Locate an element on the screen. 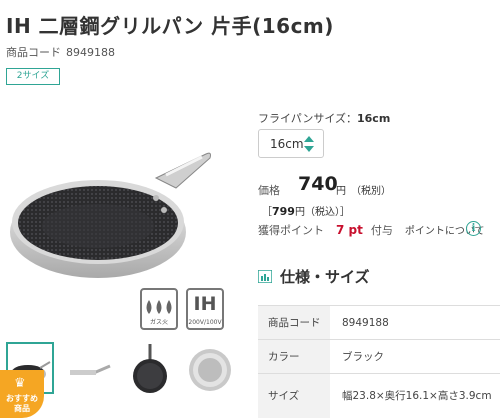 This screenshot has height=418, width=500. gas-flame-label: ガス火 is located at coordinates (158, 322).